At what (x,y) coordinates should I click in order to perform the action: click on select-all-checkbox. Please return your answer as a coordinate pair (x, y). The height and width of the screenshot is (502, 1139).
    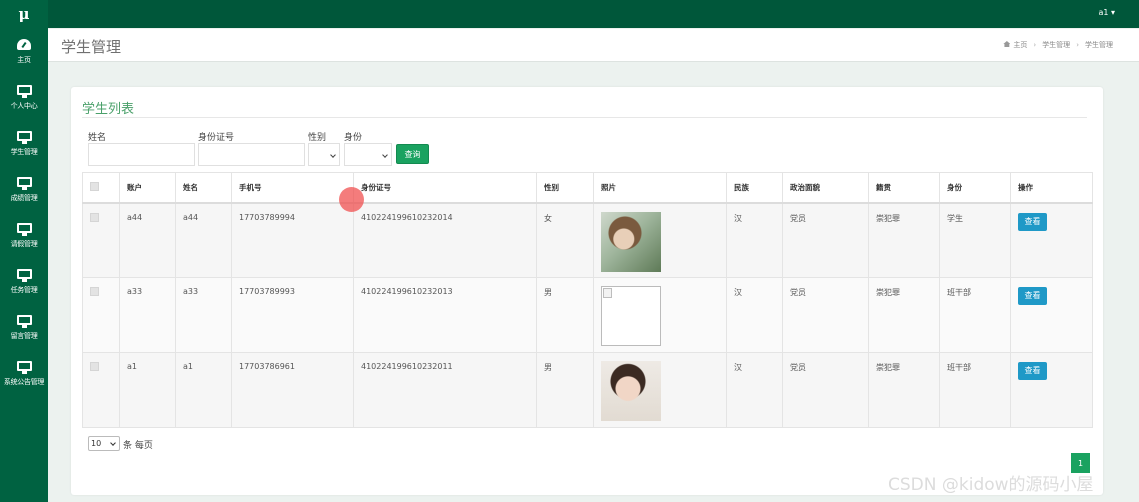
    Looking at the image, I should click on (94, 186).